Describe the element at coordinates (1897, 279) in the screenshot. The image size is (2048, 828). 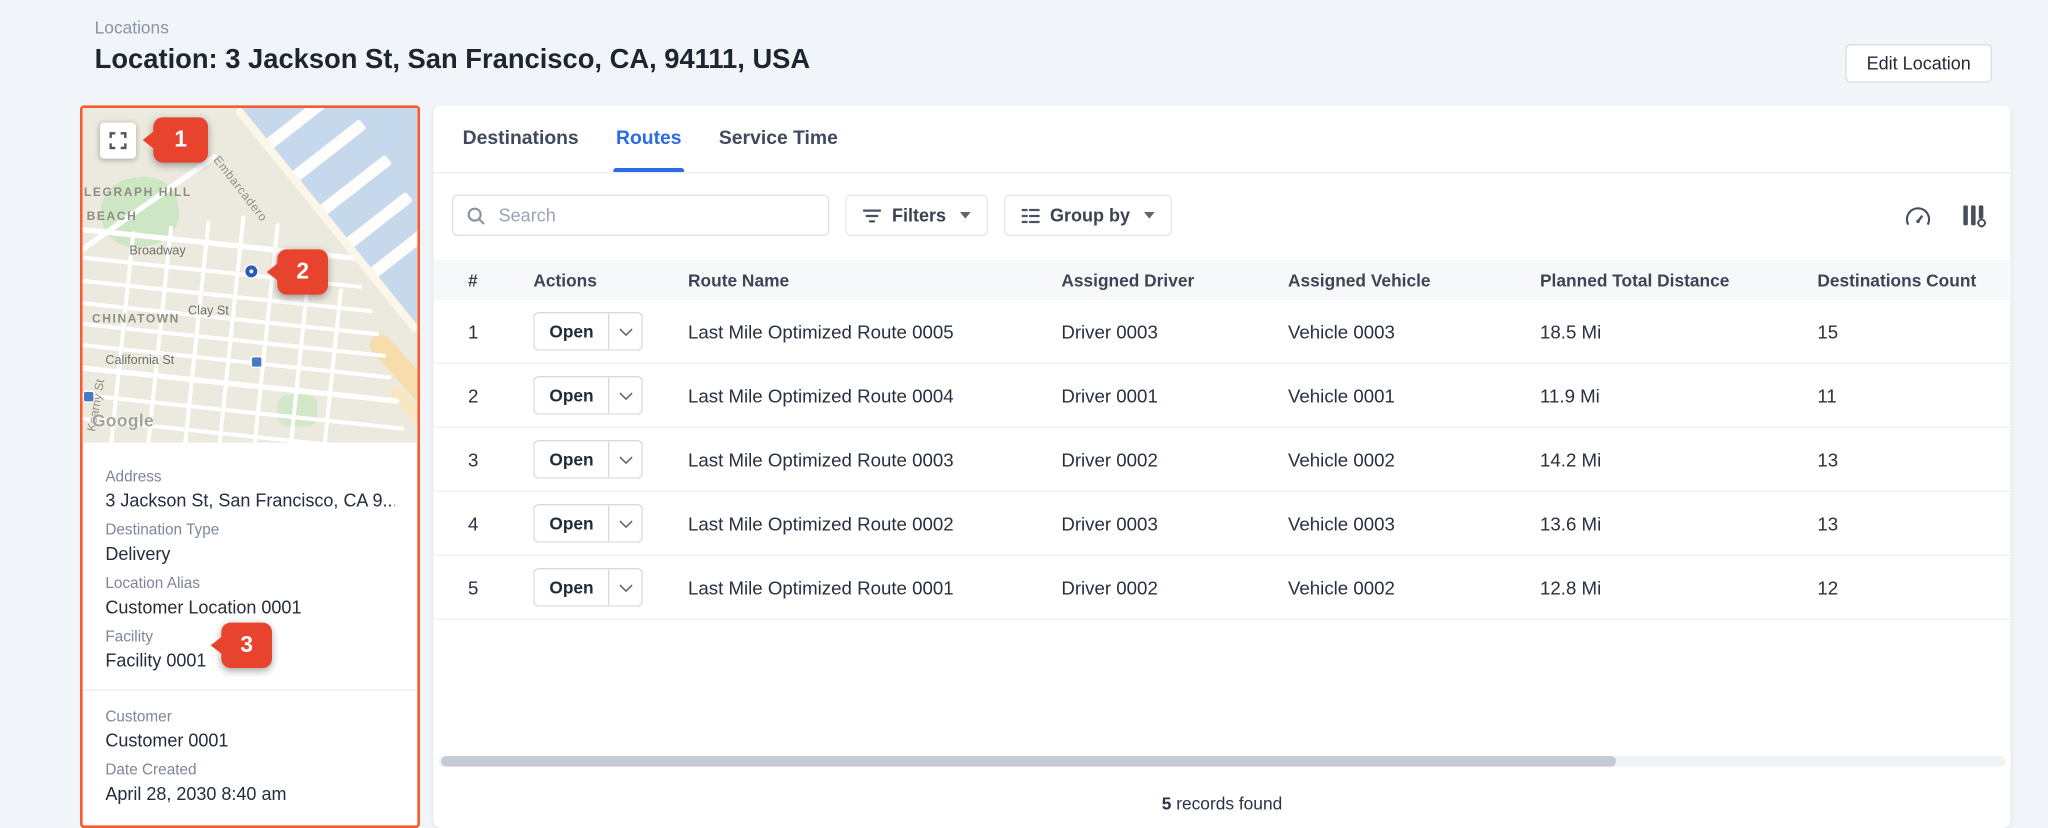
I see `column-header: Destinations Count` at that location.